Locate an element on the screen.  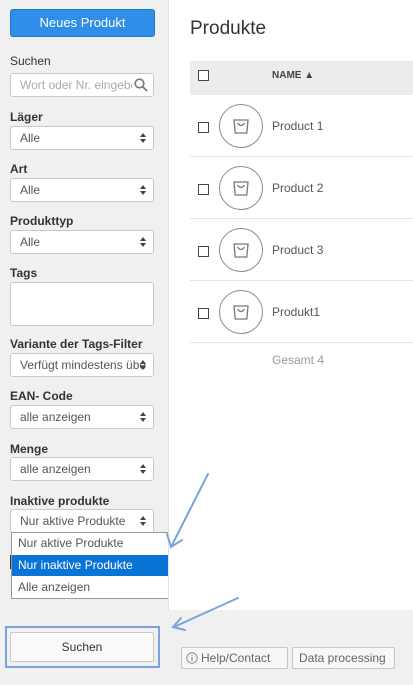
inactive-value: Nur aktive Produkte is located at coordinates (73, 521).